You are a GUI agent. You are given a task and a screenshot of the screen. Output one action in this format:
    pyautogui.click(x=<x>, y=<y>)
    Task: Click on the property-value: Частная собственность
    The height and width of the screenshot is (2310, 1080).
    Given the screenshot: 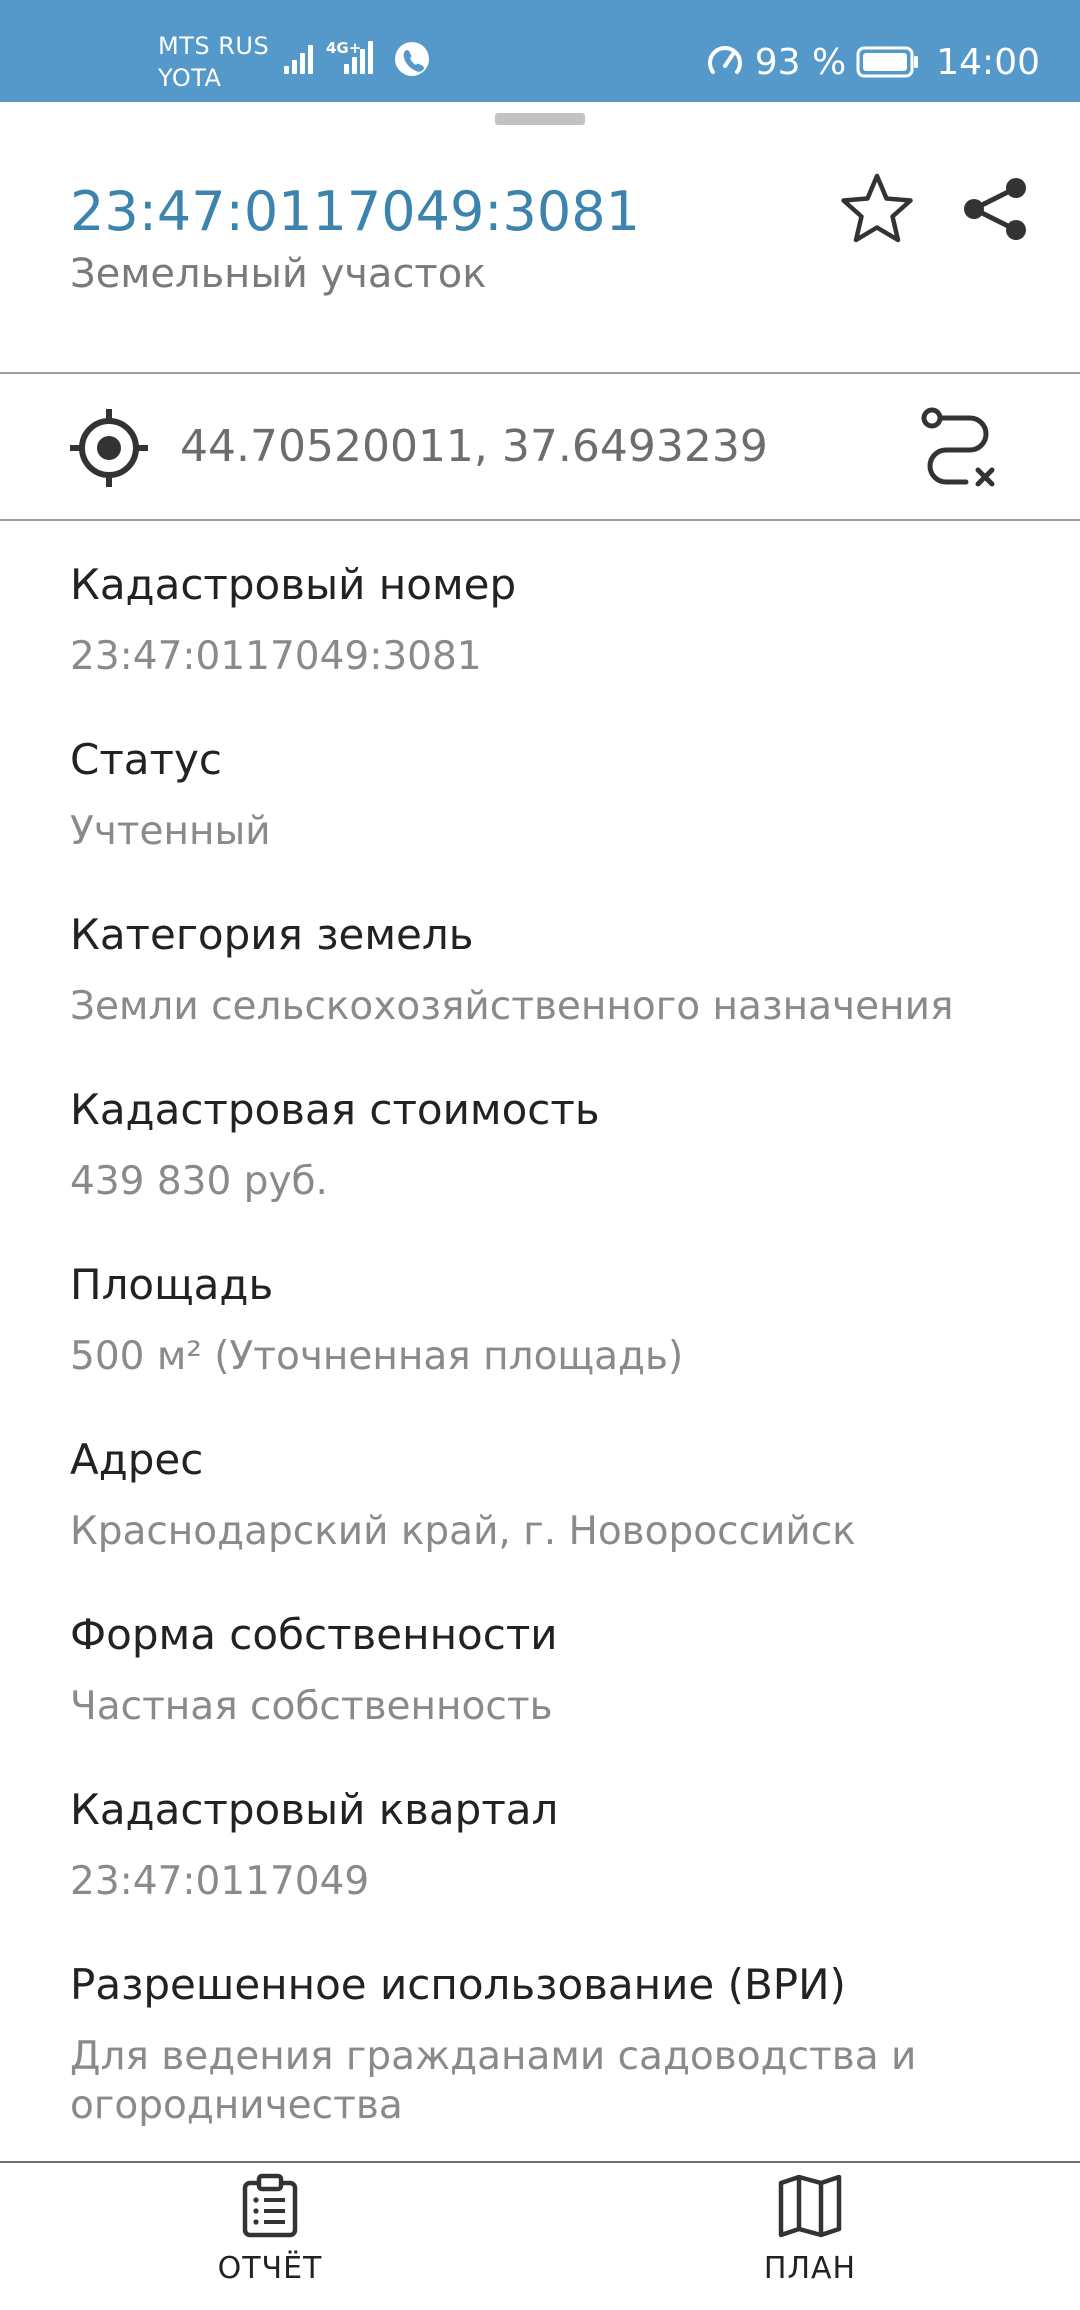 What is the action you would take?
    pyautogui.click(x=311, y=1706)
    